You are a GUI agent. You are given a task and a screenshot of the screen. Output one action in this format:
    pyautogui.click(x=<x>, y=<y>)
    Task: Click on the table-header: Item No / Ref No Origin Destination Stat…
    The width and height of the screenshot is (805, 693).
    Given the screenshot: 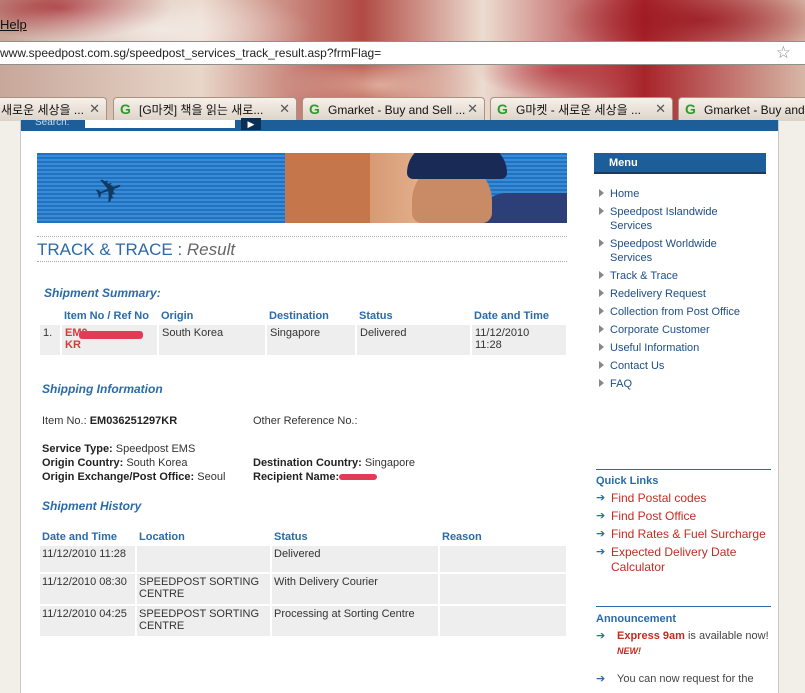 What is the action you would take?
    pyautogui.click(x=303, y=316)
    